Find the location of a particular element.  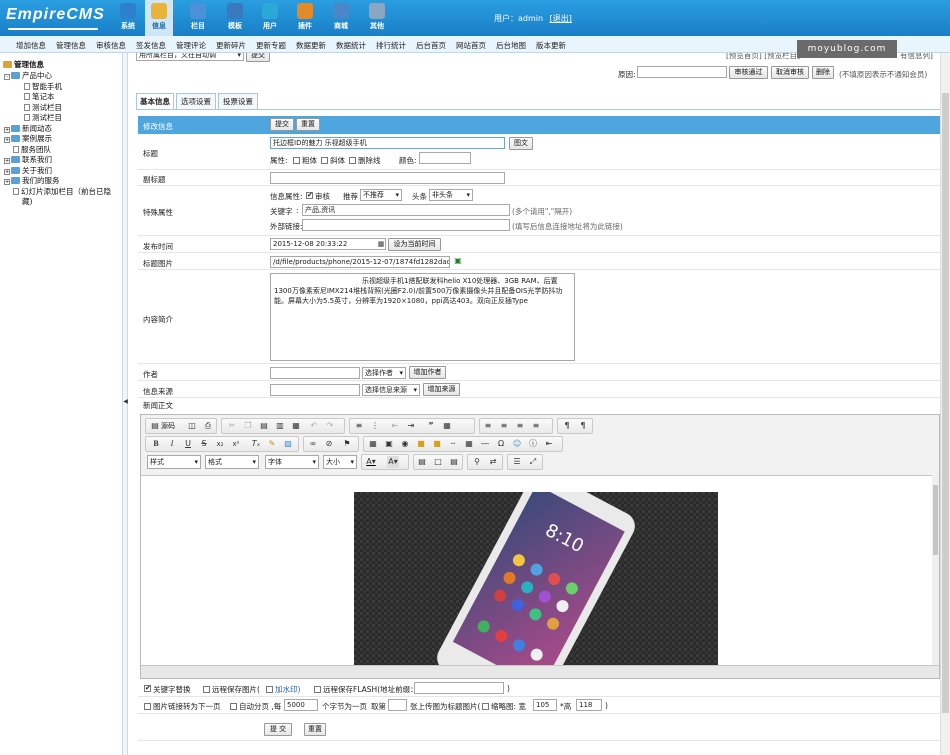

new-page-icon: □ is located at coordinates (438, 462).